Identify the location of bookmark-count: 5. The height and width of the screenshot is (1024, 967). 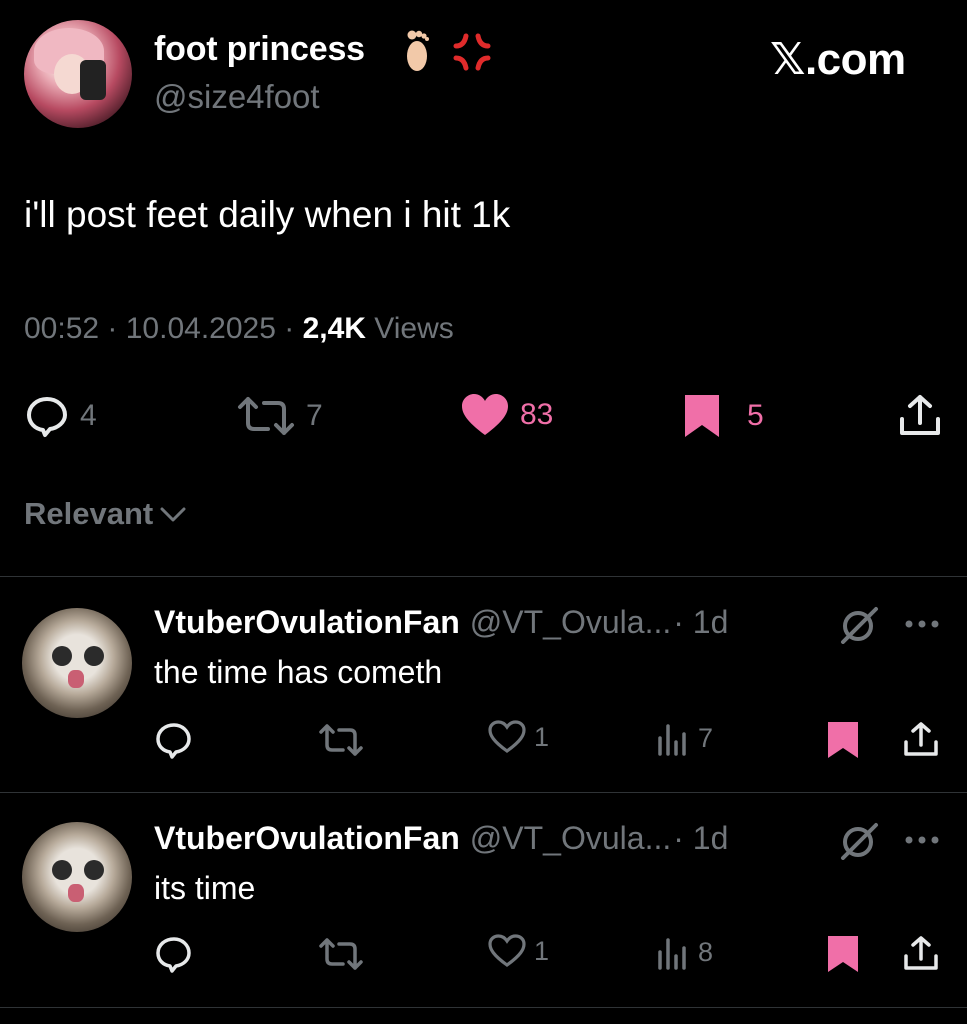
(755, 415).